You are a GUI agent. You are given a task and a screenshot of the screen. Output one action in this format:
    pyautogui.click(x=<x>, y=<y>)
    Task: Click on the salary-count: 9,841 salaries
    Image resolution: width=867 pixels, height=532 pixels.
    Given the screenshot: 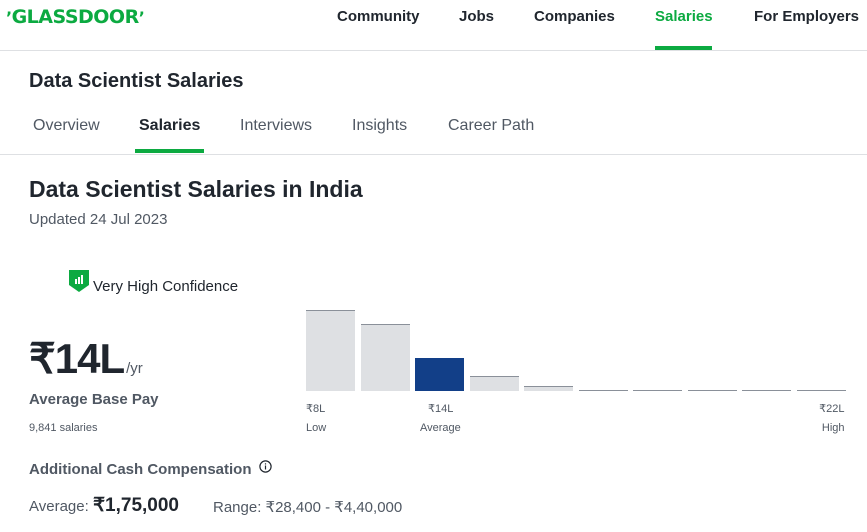 What is the action you would take?
    pyautogui.click(x=63, y=428)
    